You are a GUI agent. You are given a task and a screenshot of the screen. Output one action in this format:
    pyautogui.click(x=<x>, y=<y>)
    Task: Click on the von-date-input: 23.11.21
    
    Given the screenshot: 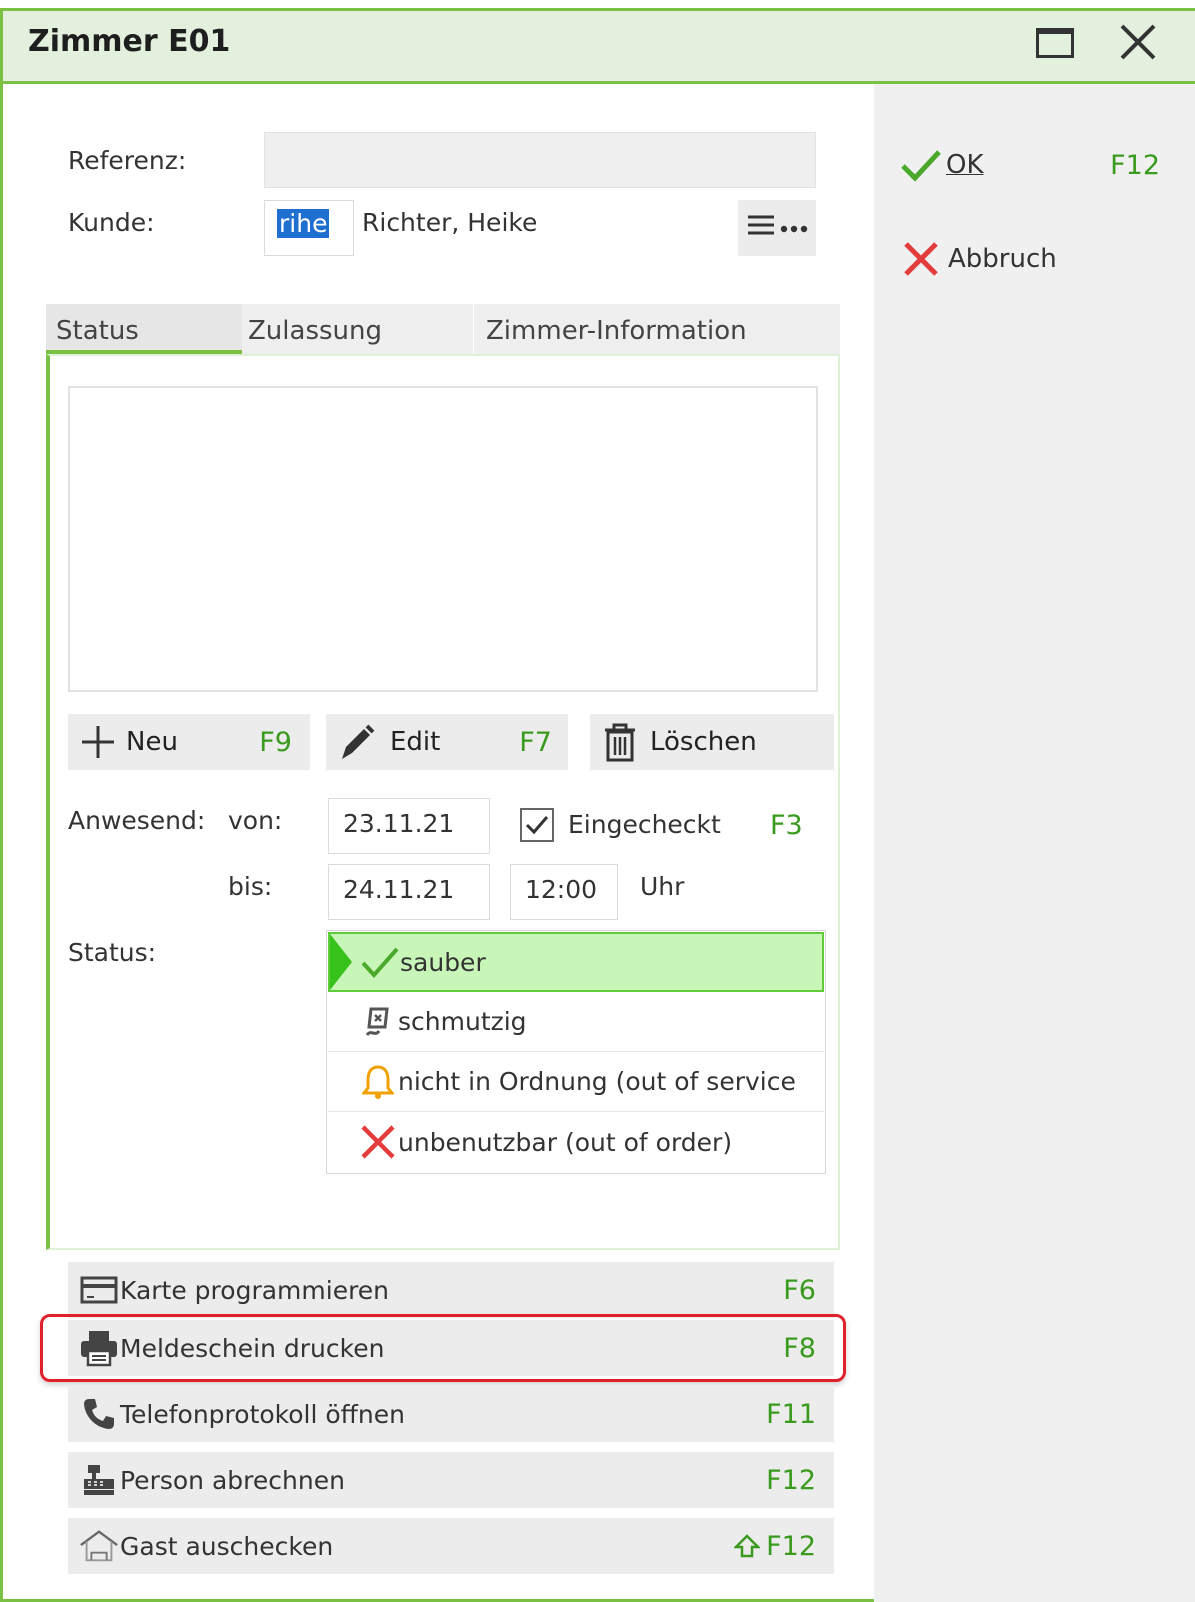 What is the action you would take?
    pyautogui.click(x=409, y=826)
    